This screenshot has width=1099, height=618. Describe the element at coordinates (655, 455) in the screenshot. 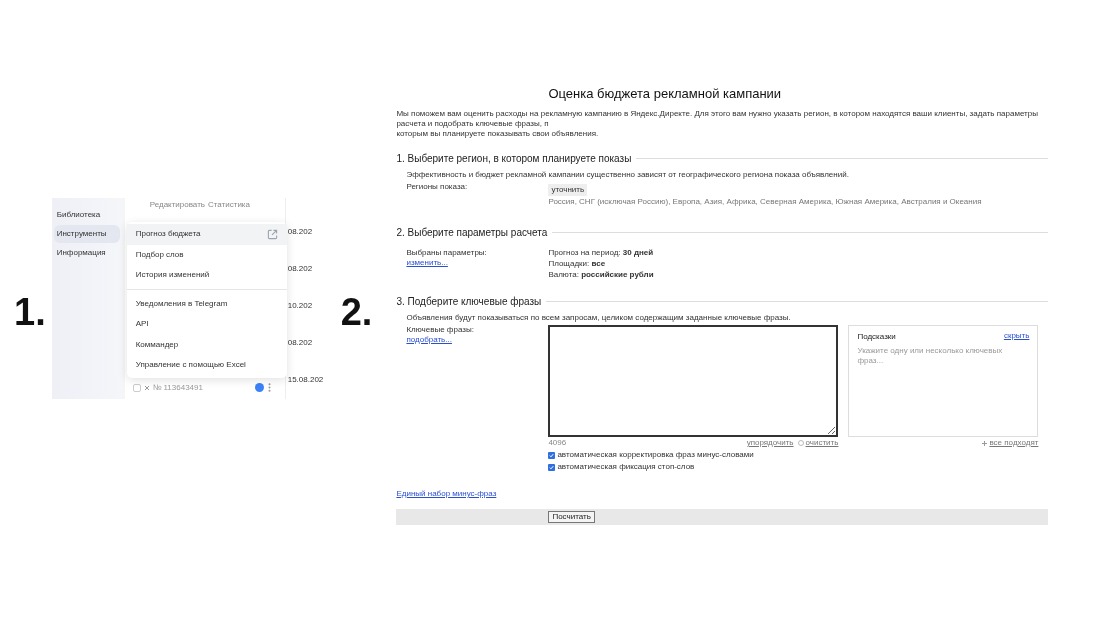

I see `checkbox-label: автоматическая корректировка фраз минус-словами` at that location.